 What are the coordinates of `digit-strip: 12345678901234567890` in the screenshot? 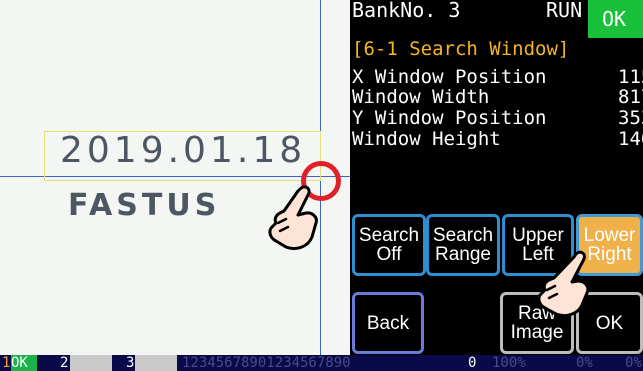 It's located at (266, 363).